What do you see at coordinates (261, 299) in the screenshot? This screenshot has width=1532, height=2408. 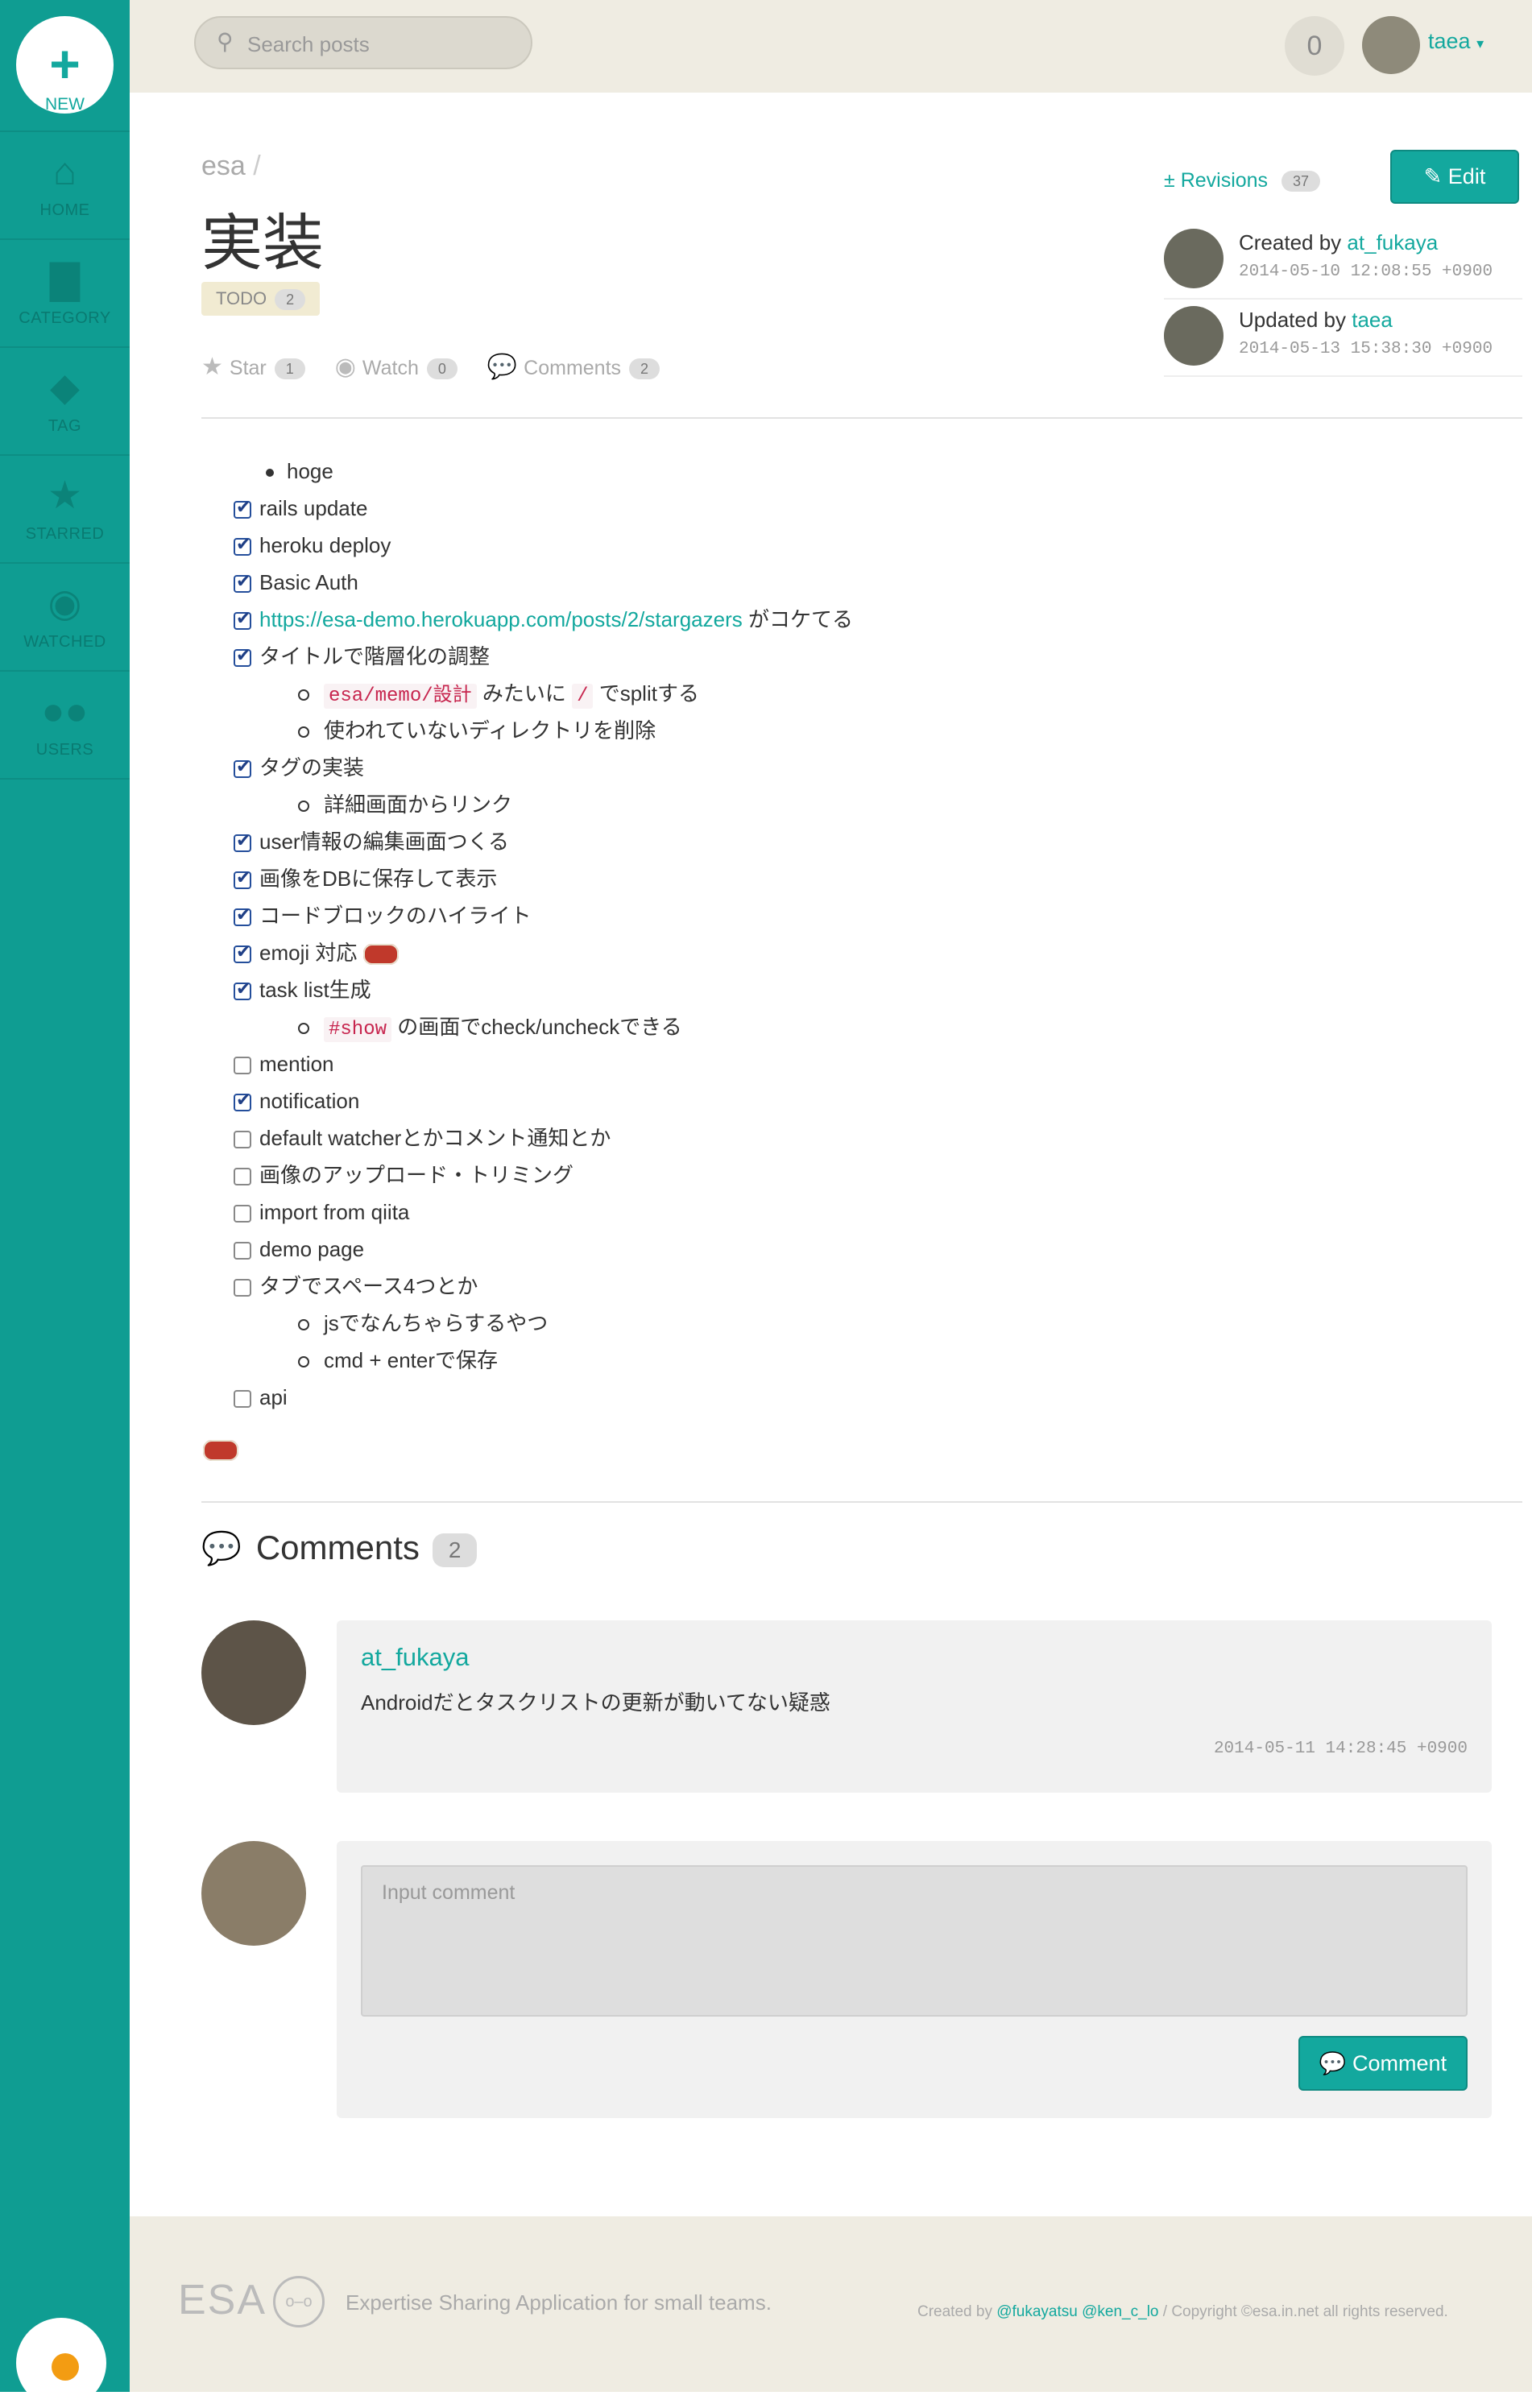 I see `tag-badge: TODO 2` at bounding box center [261, 299].